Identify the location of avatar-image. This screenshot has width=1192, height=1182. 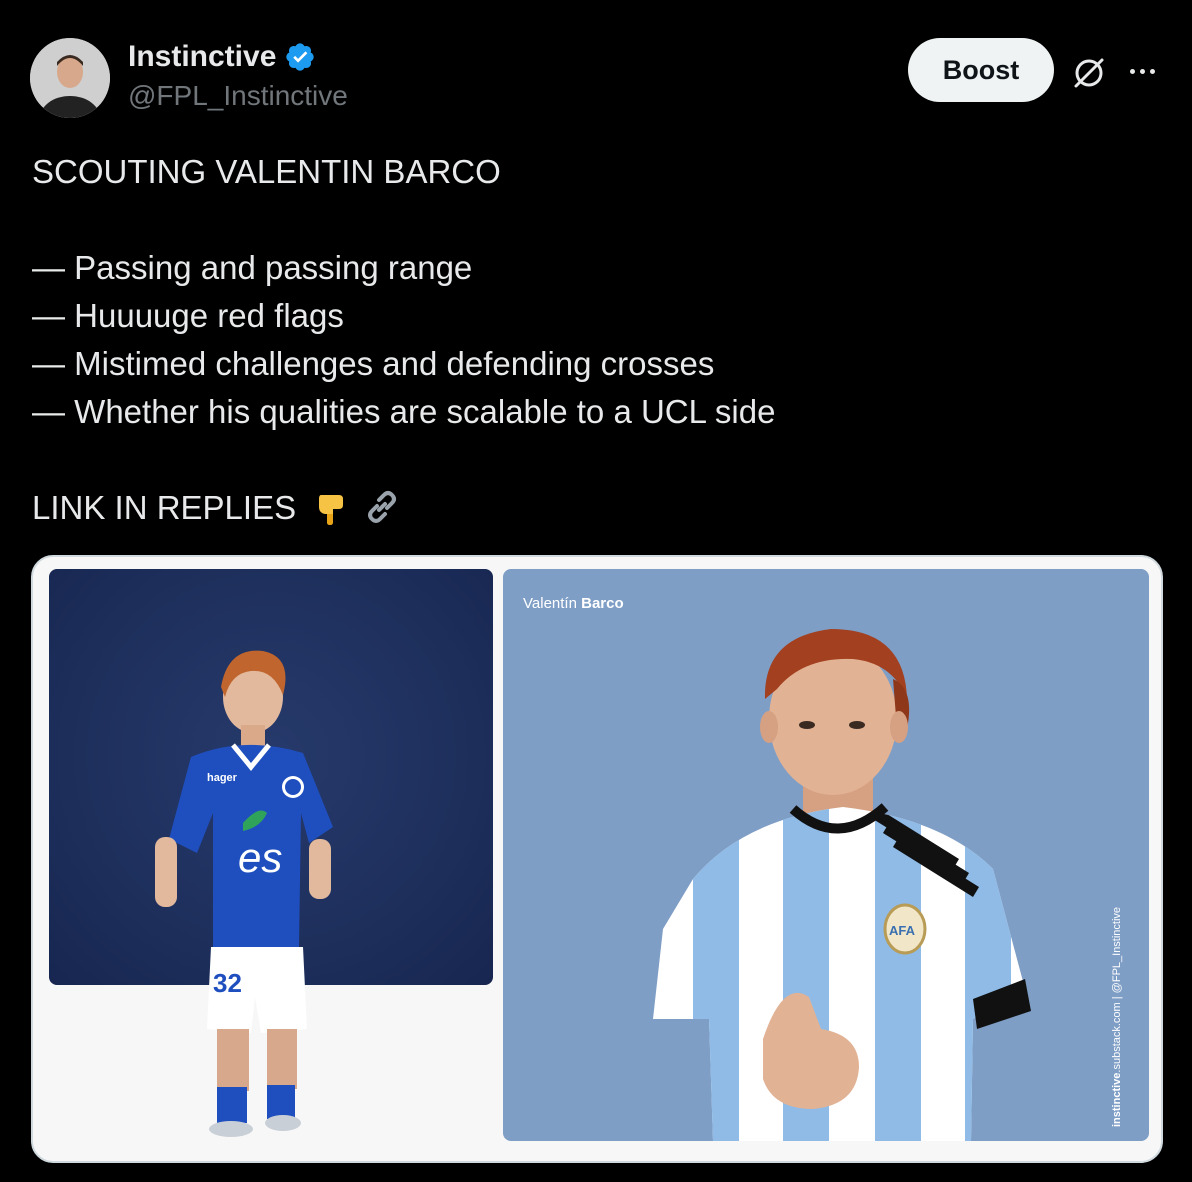
(70, 78).